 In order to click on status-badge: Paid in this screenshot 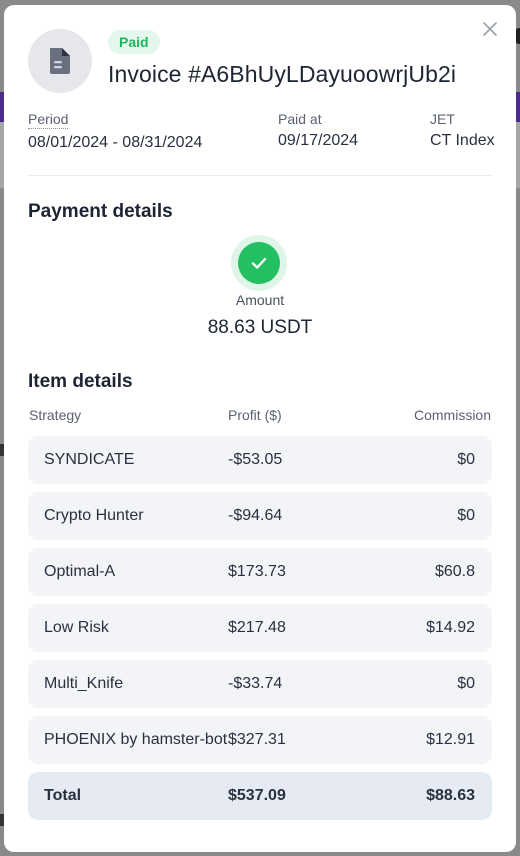, I will do `click(134, 42)`.